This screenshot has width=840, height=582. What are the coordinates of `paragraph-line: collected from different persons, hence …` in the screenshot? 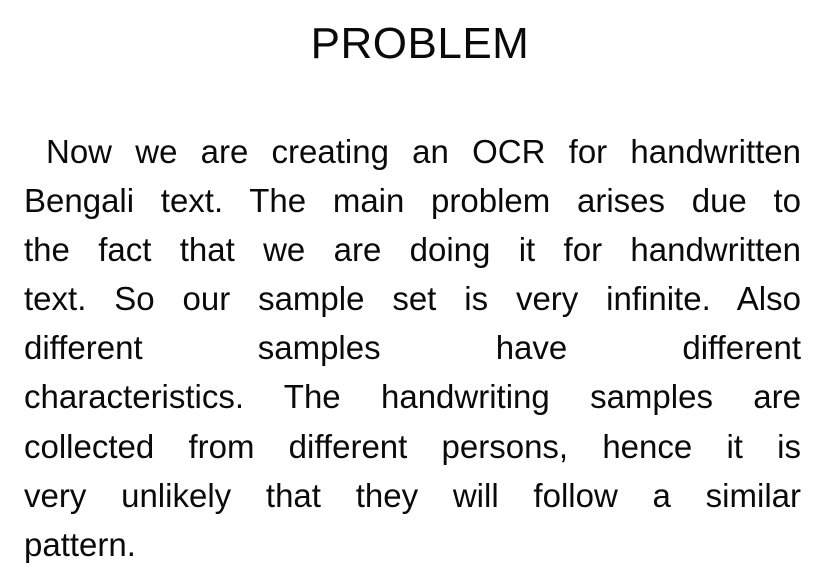 It's located at (412, 446).